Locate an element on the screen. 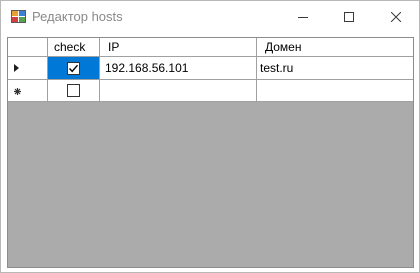 This screenshot has width=420, height=273. minimize-icon is located at coordinates (303, 17).